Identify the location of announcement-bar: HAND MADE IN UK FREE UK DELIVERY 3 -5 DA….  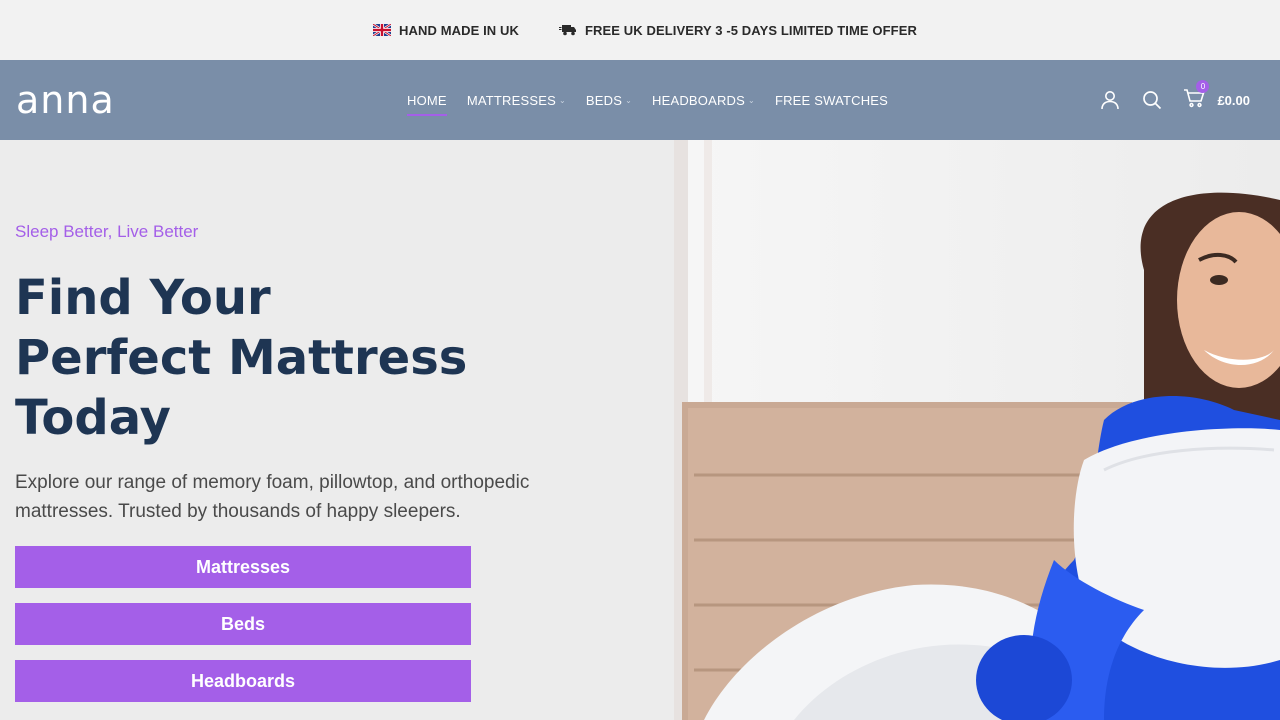
(640, 30).